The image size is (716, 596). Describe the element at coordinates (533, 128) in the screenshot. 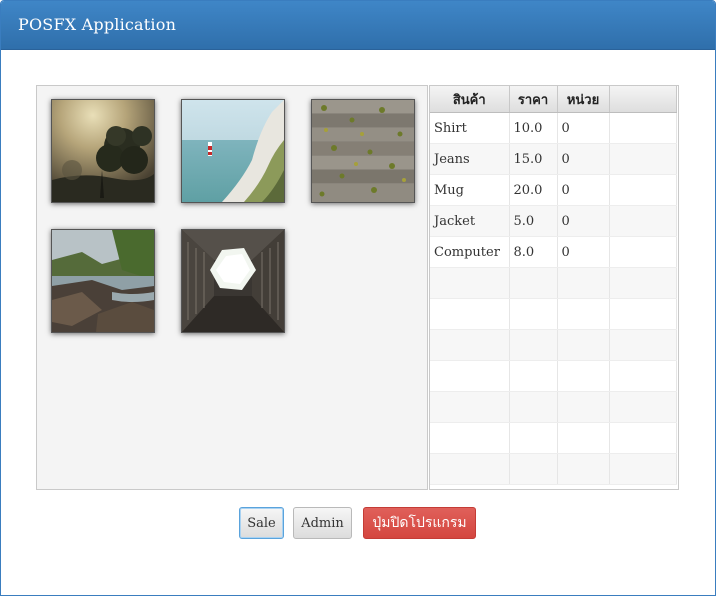

I see `cell-price: 10.0` at that location.